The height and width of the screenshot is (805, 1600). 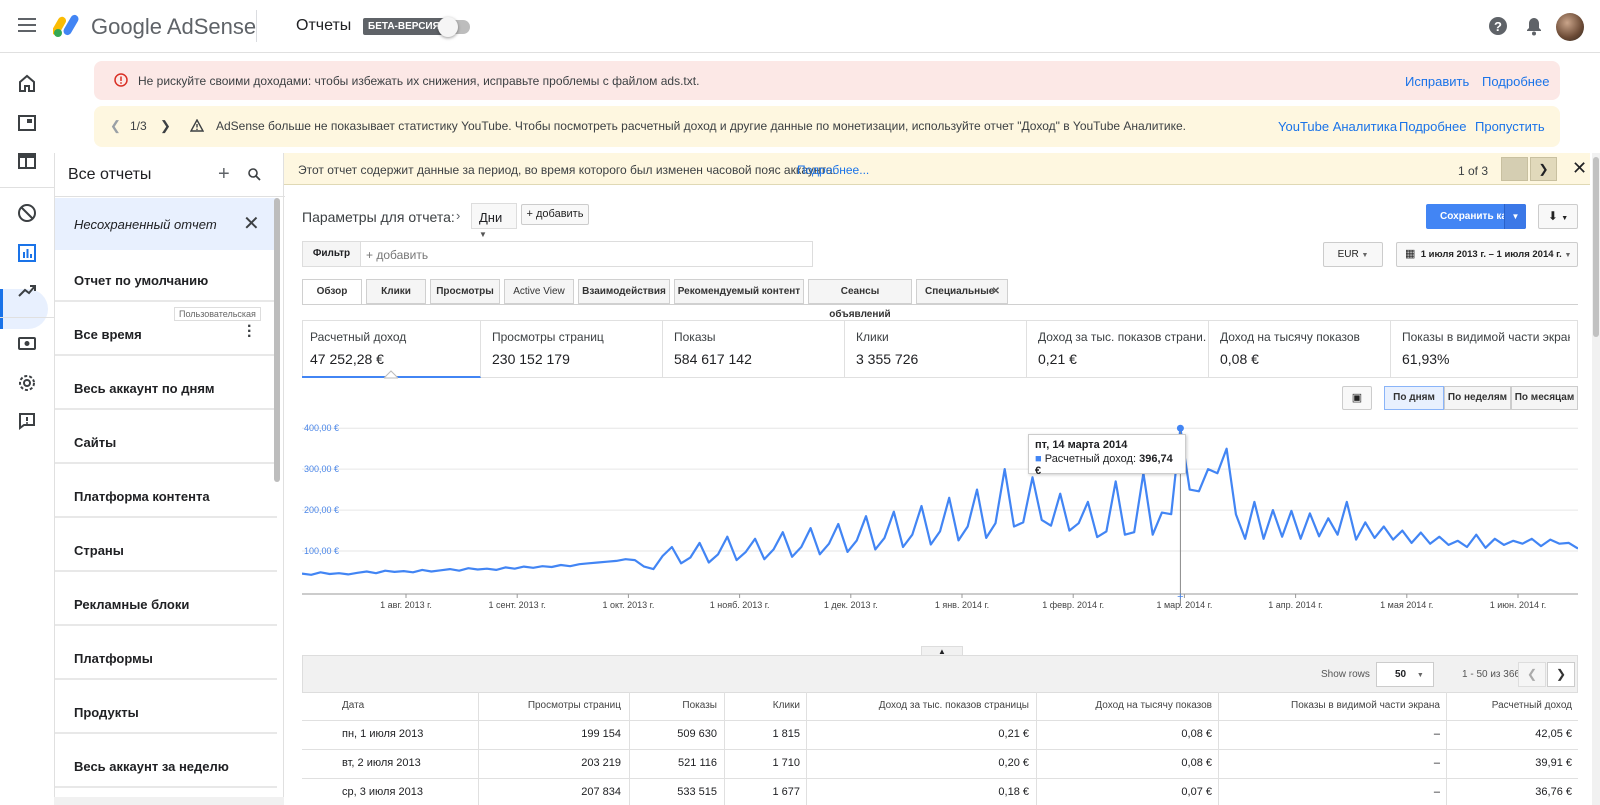 I want to click on date-range-select: ▦ 1 июля 2013 г. – 1 июля 2014 г. ▼, so click(x=1487, y=254).